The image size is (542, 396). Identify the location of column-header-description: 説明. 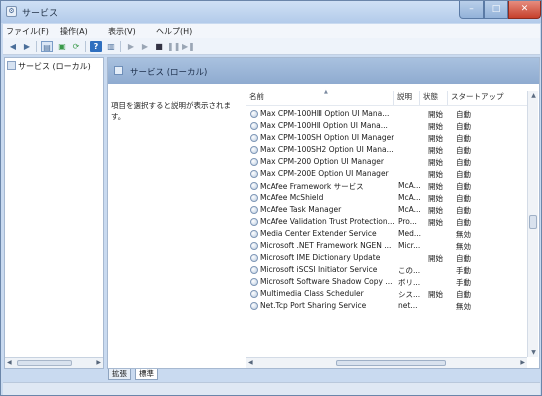
(407, 98).